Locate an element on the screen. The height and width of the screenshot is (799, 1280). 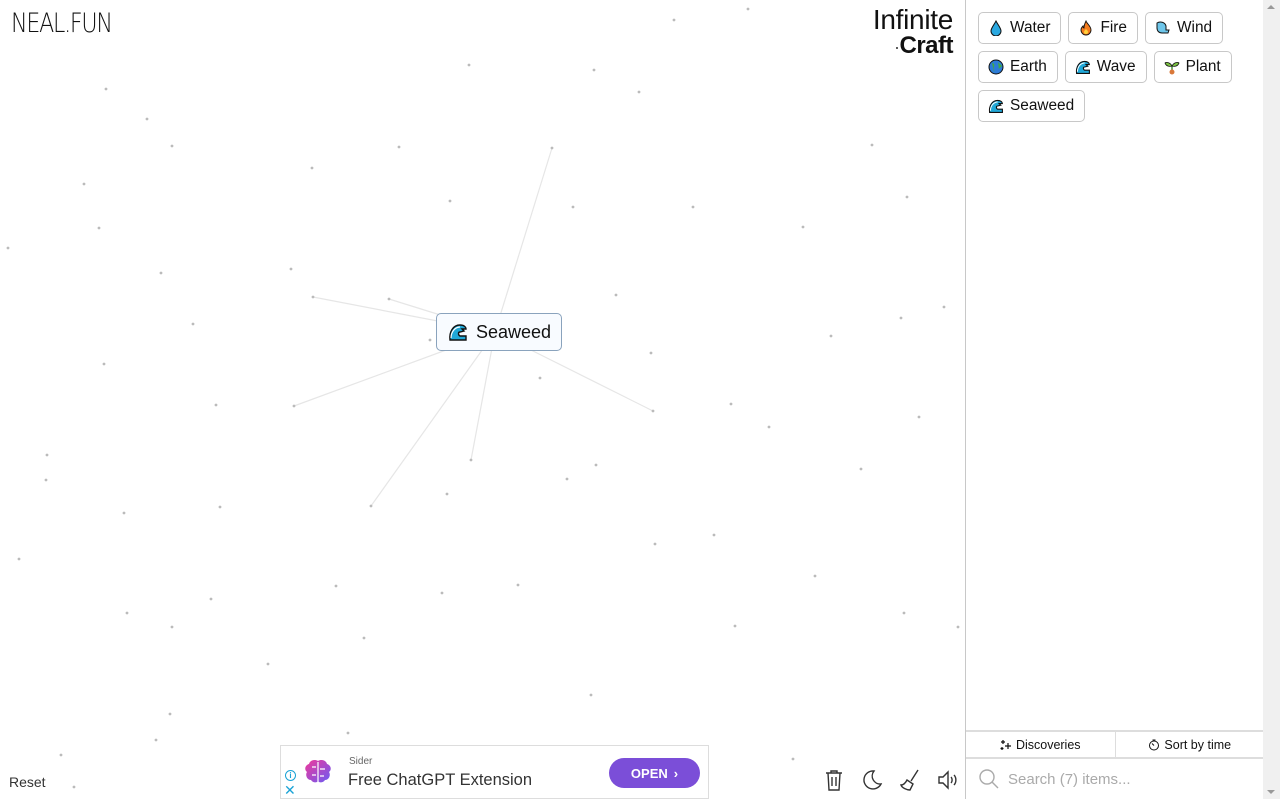
title-line-1: Infinite is located at coordinates (912, 19).